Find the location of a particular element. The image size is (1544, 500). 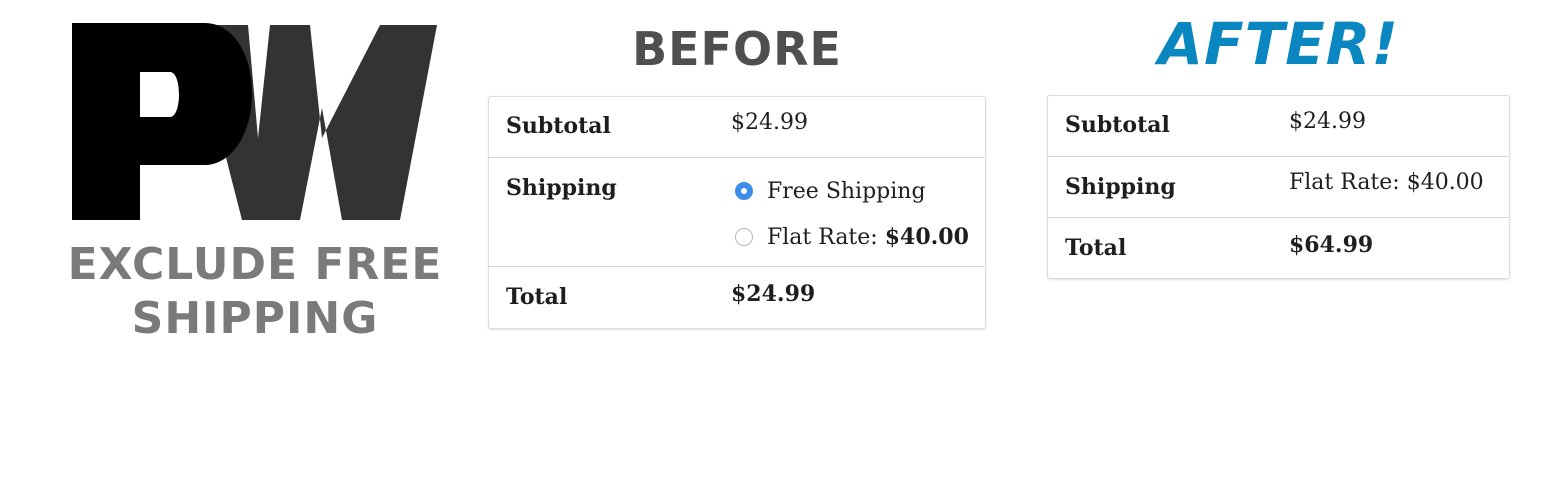

radio-button is located at coordinates (744, 237).